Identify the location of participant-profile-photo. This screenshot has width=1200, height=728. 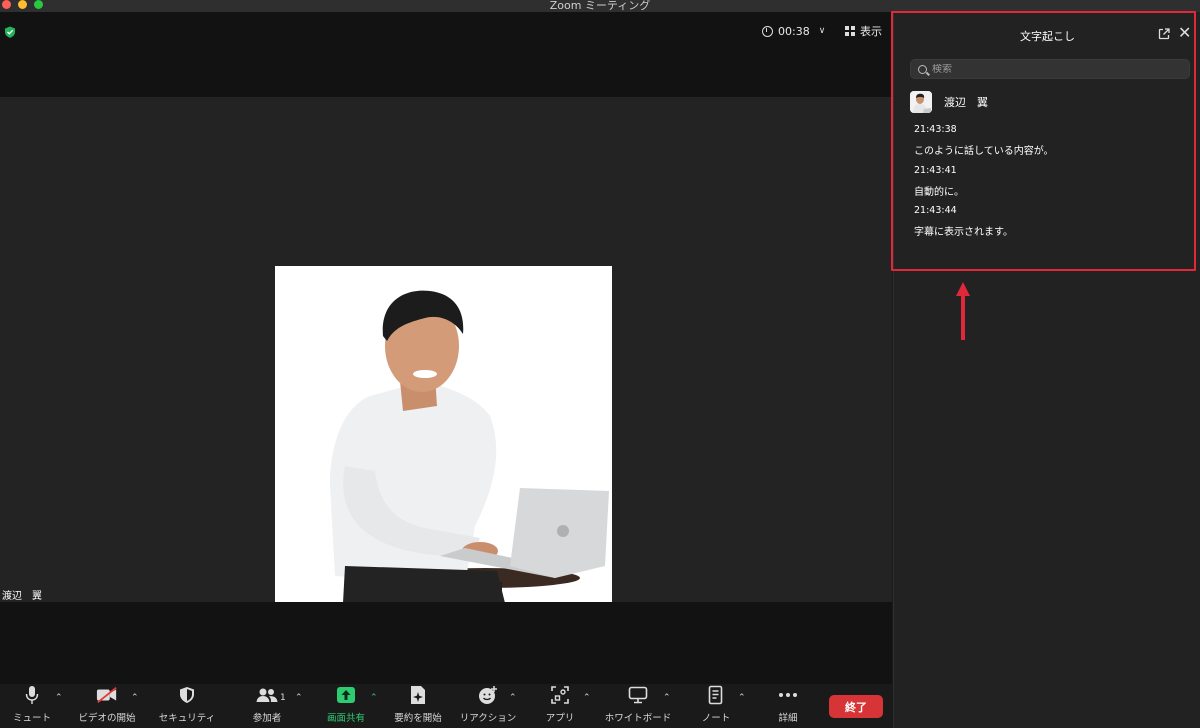
(443, 434).